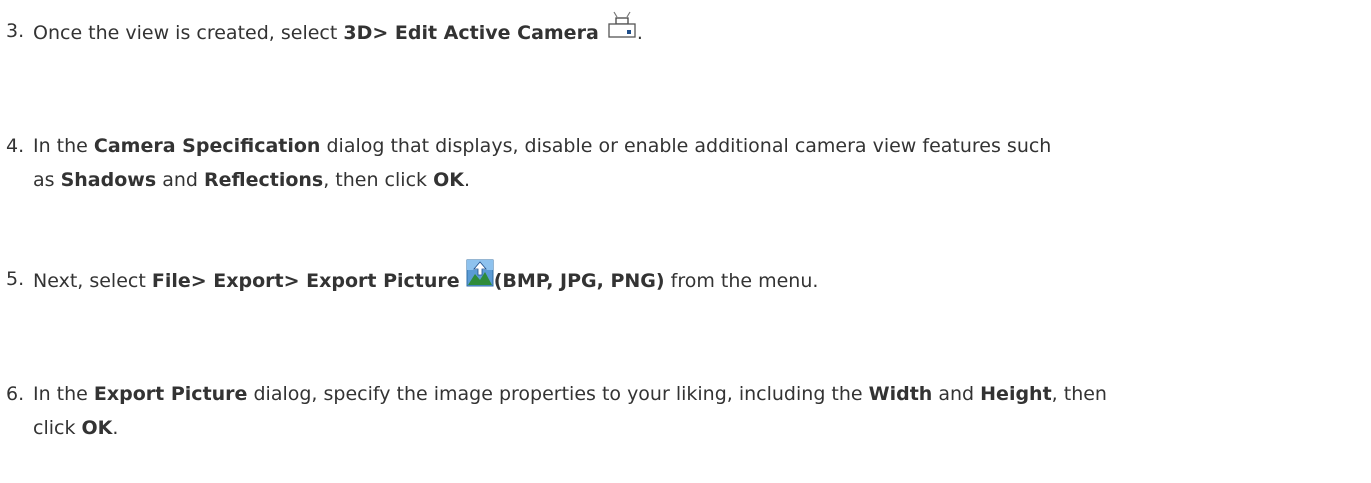  Describe the element at coordinates (15, 394) in the screenshot. I see `step-number: 6.` at that location.